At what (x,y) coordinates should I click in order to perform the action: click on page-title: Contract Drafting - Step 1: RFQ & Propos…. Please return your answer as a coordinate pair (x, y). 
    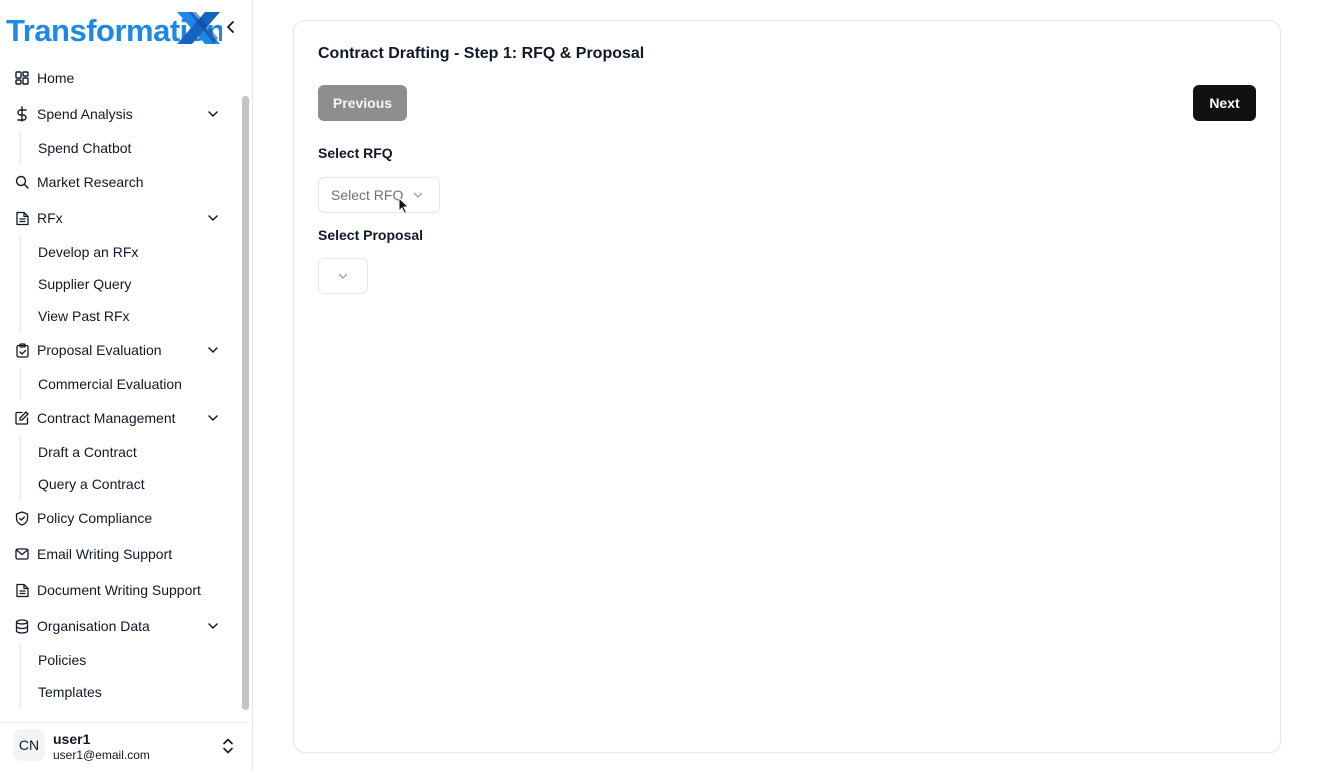
    Looking at the image, I should click on (481, 53).